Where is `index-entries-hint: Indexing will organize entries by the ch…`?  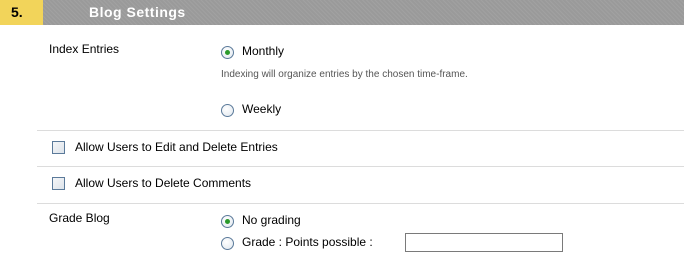
index-entries-hint: Indexing will organize entries by the ch… is located at coordinates (344, 74).